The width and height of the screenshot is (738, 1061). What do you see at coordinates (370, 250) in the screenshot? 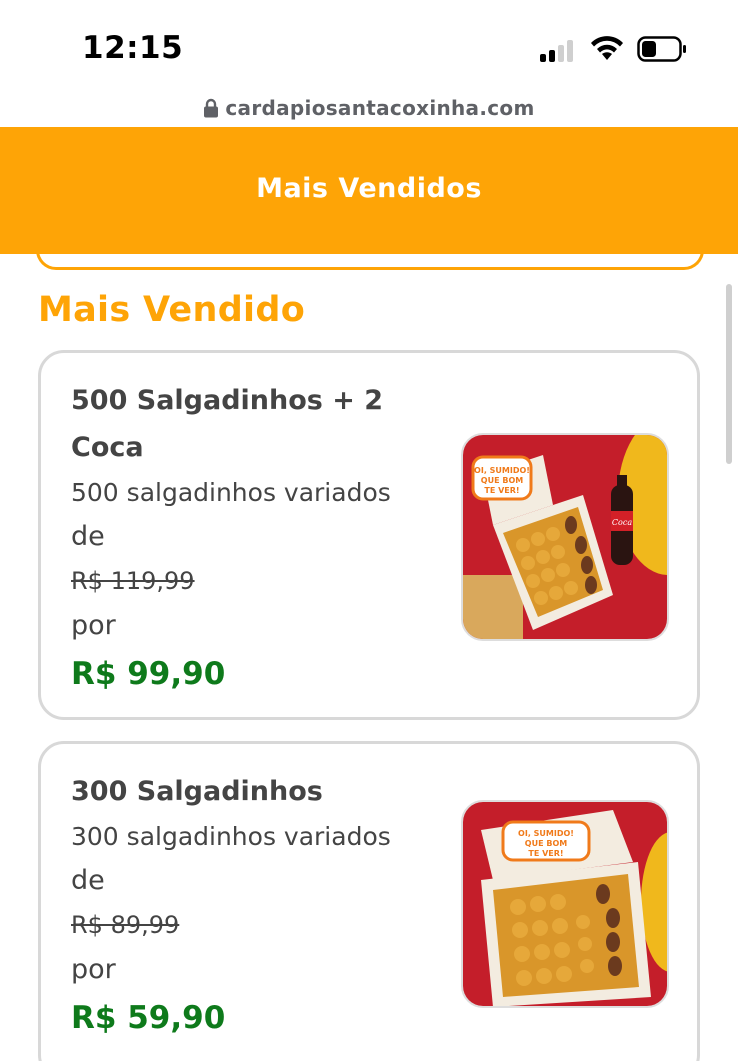
I see `previous-section-box` at bounding box center [370, 250].